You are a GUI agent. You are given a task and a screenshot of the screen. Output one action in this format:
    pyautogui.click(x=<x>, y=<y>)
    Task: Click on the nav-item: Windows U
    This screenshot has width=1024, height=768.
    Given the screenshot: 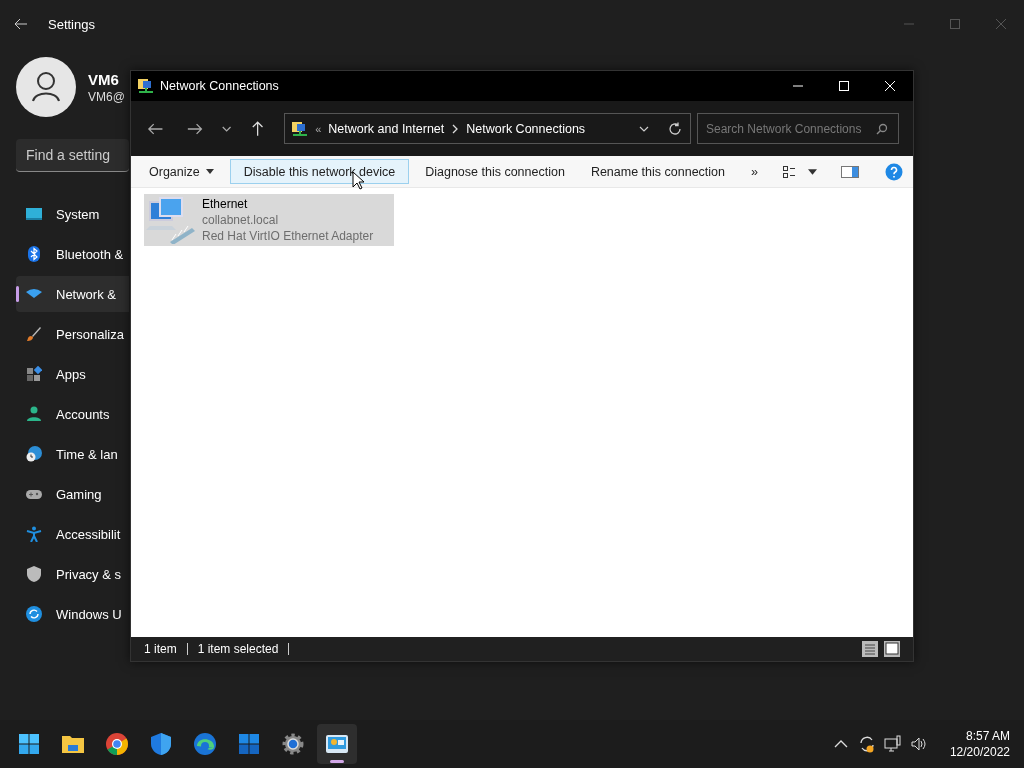 What is the action you would take?
    pyautogui.click(x=72, y=614)
    